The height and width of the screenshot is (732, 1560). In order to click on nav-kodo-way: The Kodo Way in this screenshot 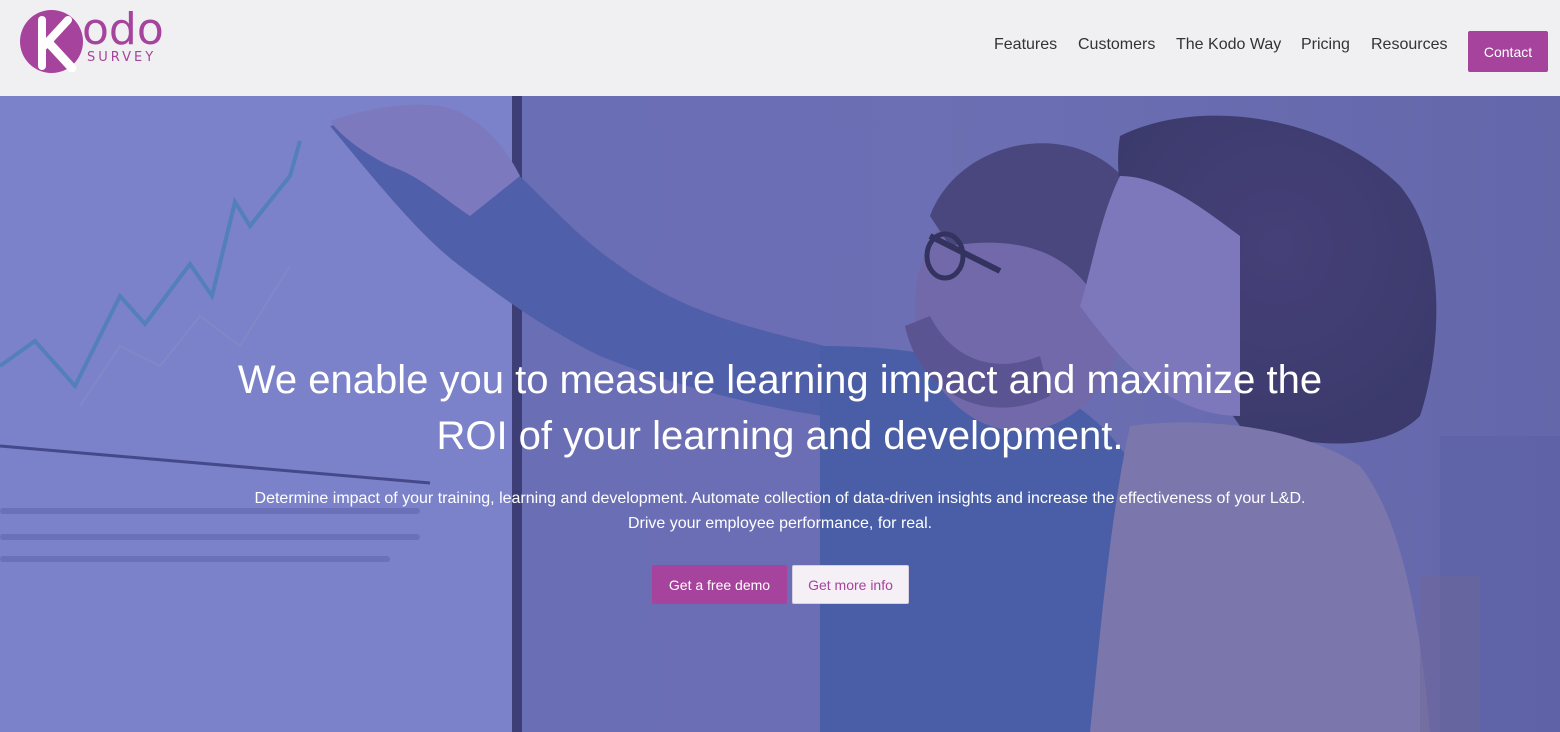, I will do `click(1228, 45)`.